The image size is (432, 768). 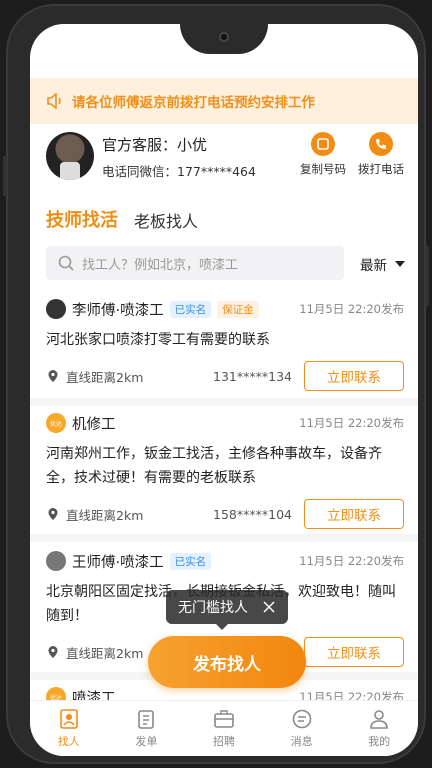 I want to click on tab-post-order: 发单, so click(x=147, y=728).